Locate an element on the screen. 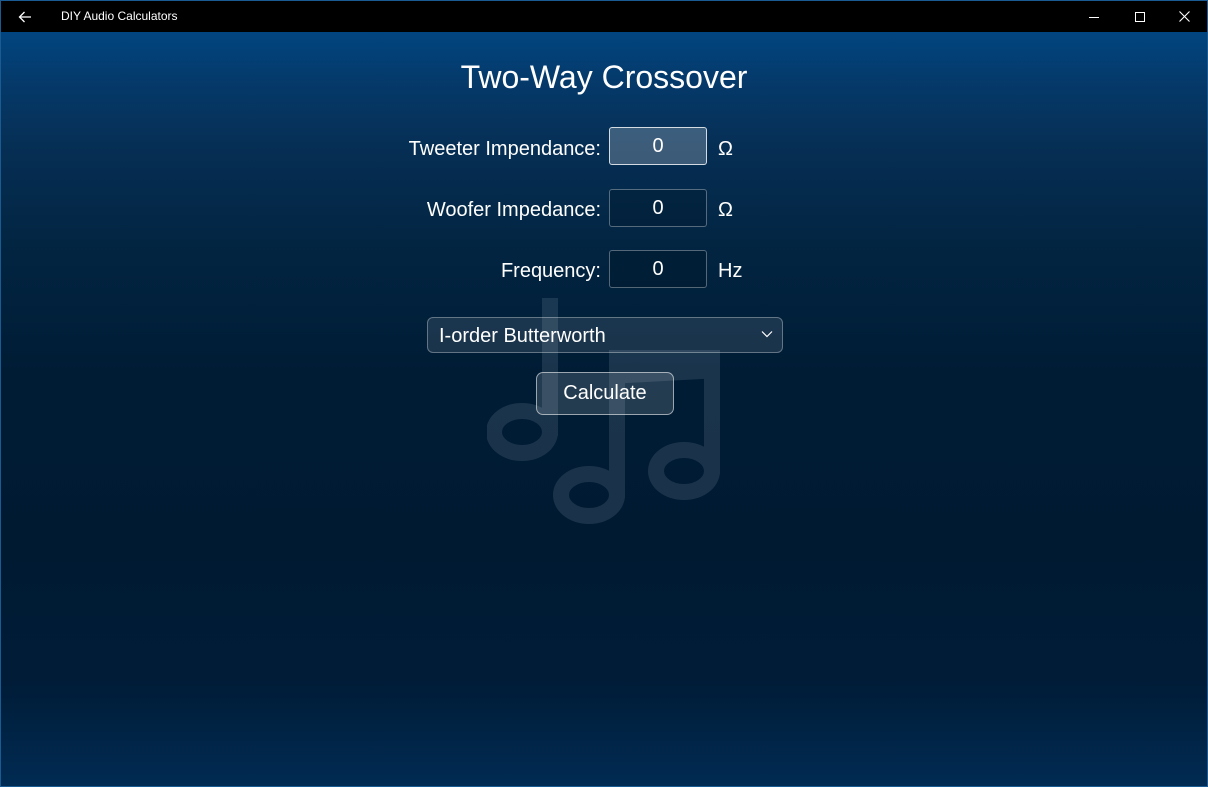 This screenshot has width=1208, height=787. close-icon is located at coordinates (1184, 16).